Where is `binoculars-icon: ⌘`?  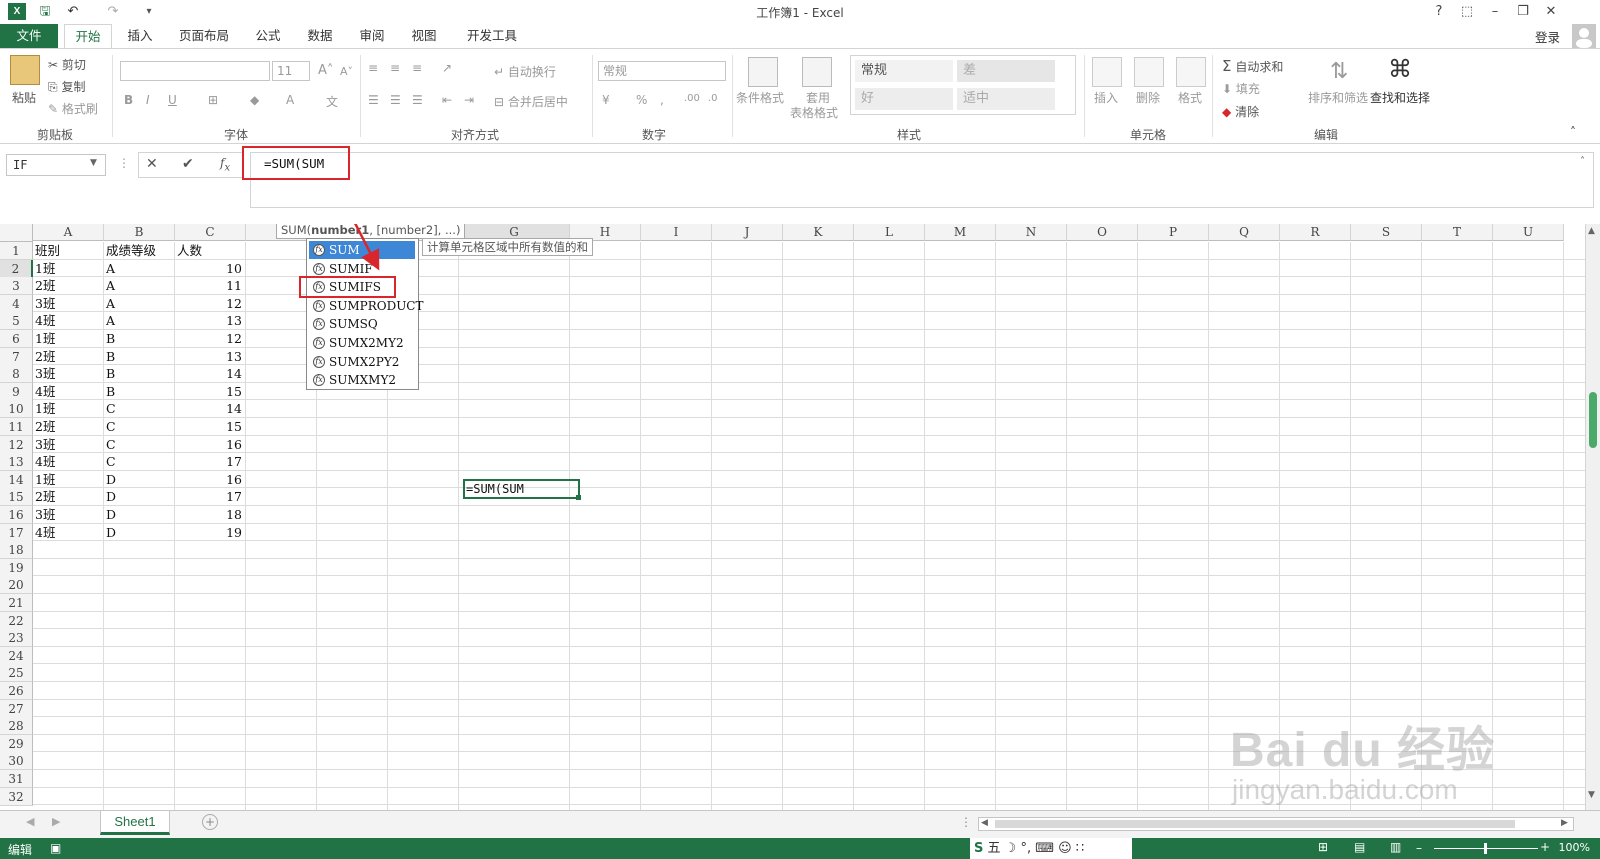 binoculars-icon: ⌘ is located at coordinates (1400, 69).